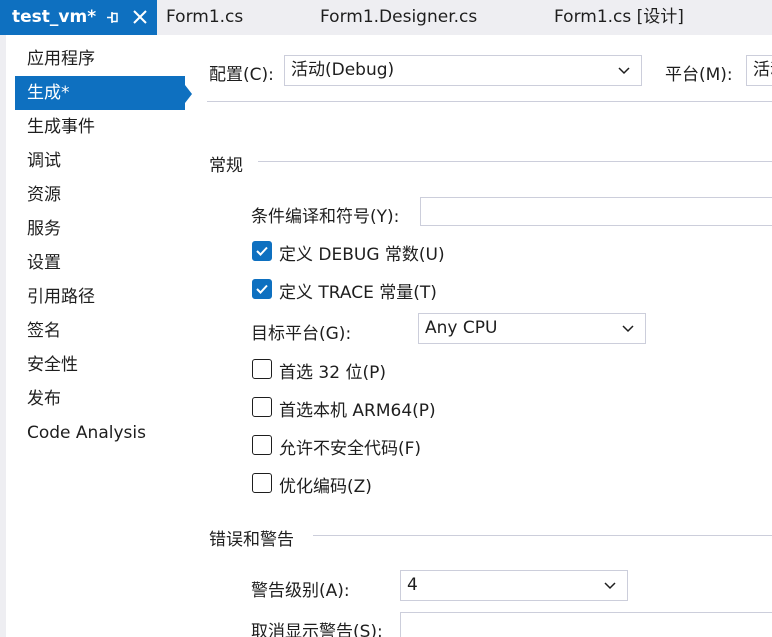 The height and width of the screenshot is (637, 772). Describe the element at coordinates (100, 229) in the screenshot. I see `sidebar-item-services: 服务` at that location.